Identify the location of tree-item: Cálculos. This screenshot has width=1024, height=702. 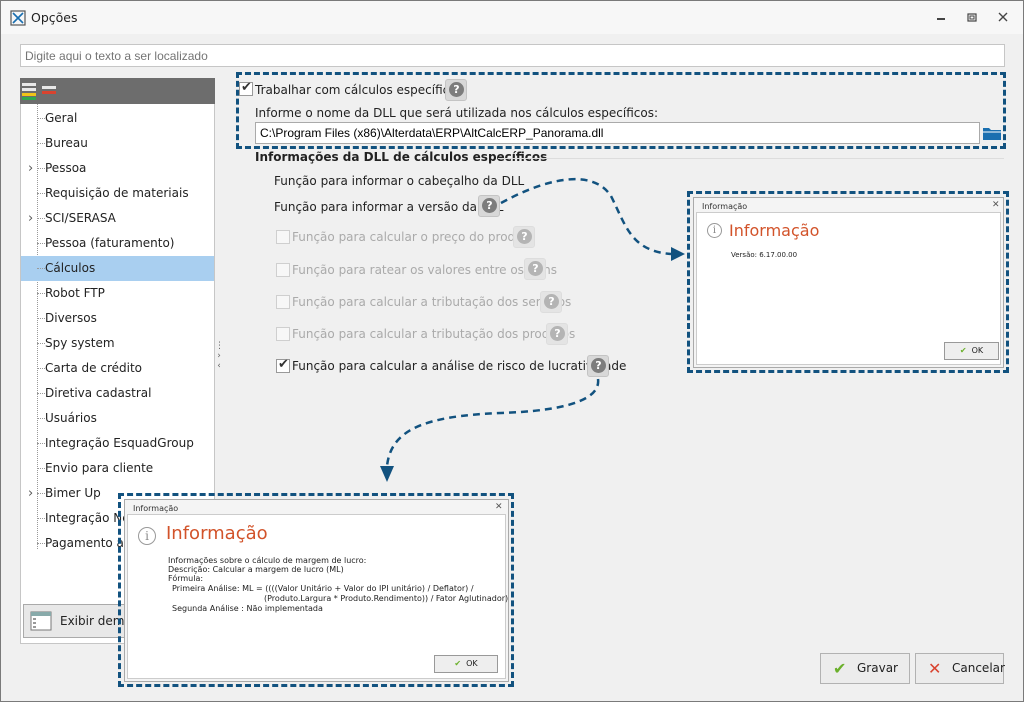
(117, 268).